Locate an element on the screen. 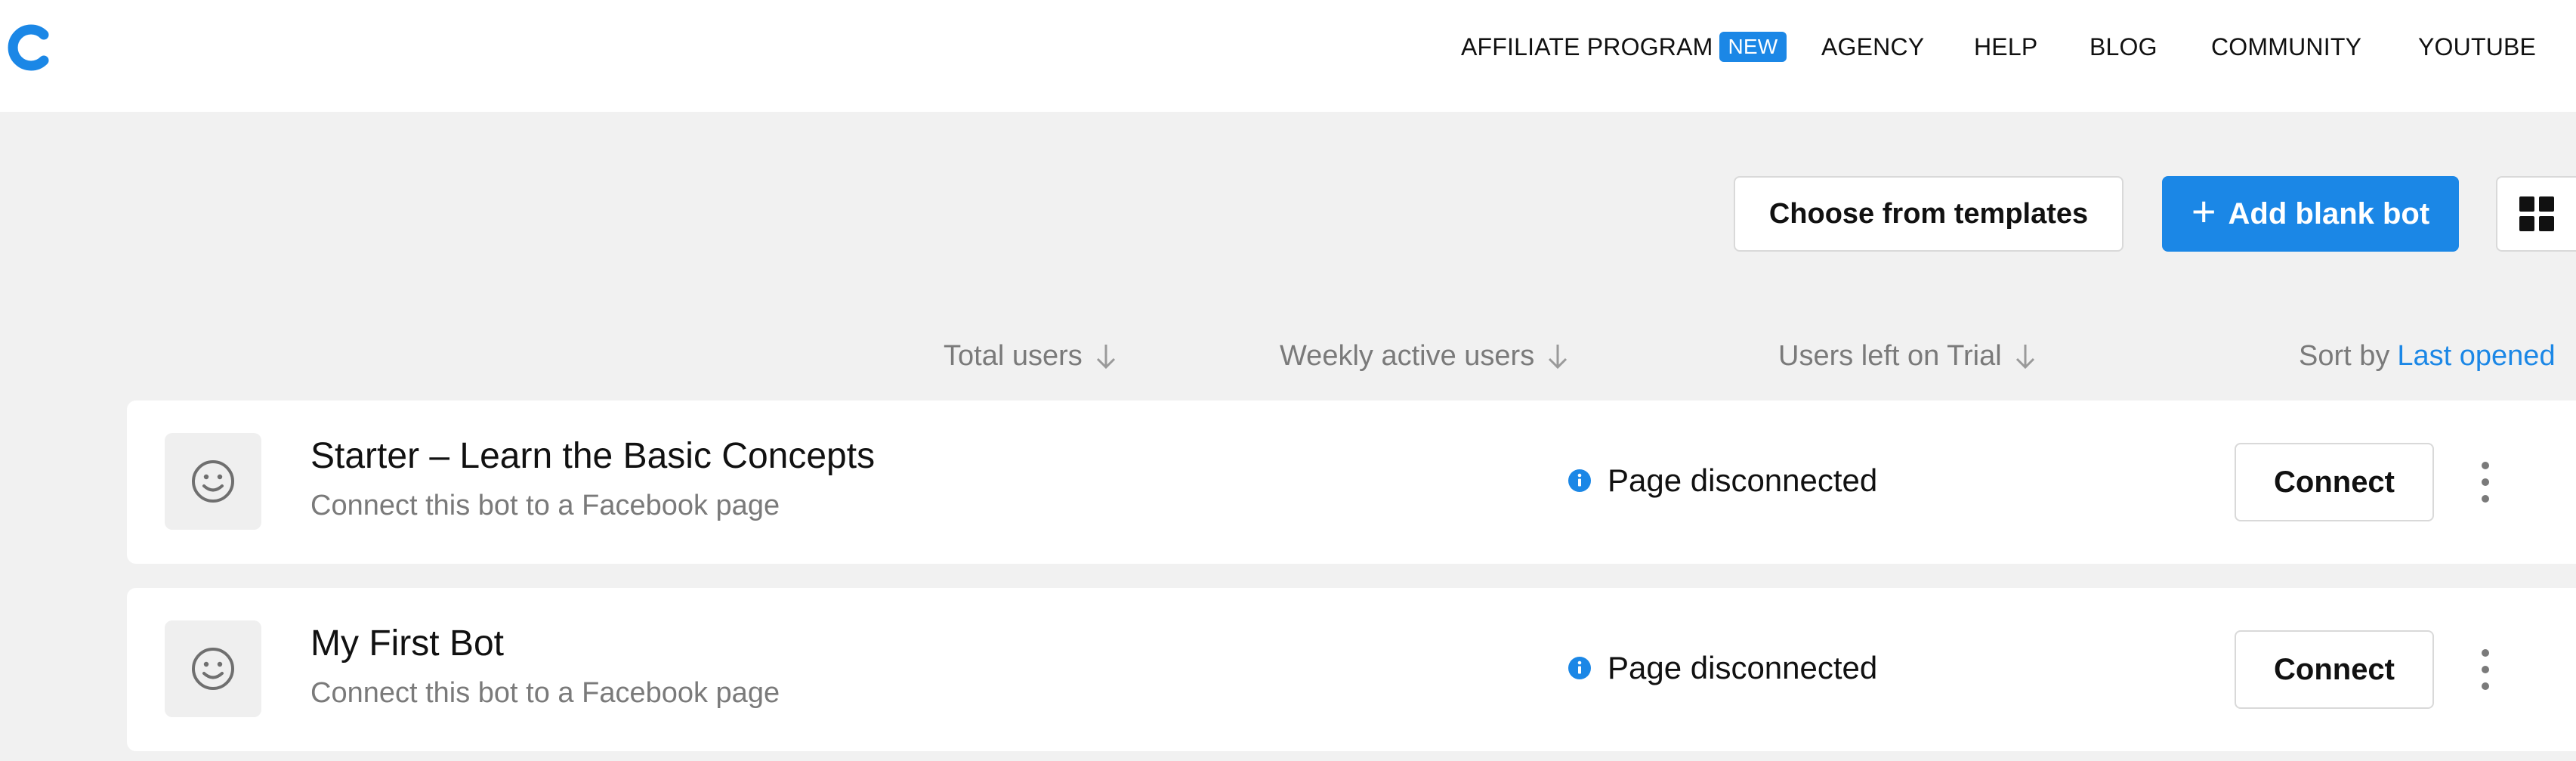 The height and width of the screenshot is (761, 2576). grid-view-icon is located at coordinates (2536, 213).